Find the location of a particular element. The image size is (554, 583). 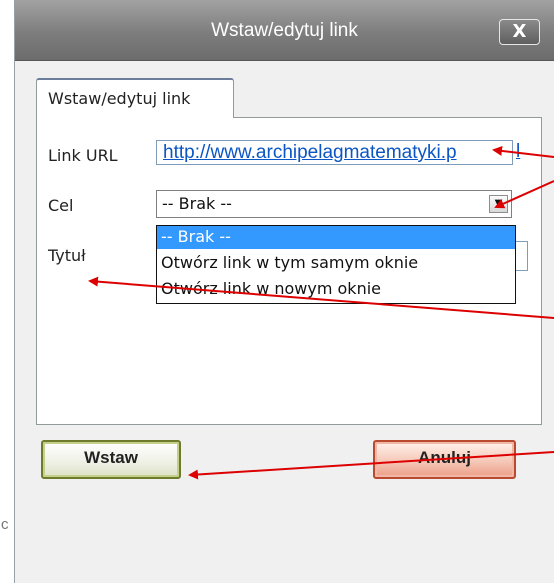

cancel-button: Anuluj is located at coordinates (444, 459).